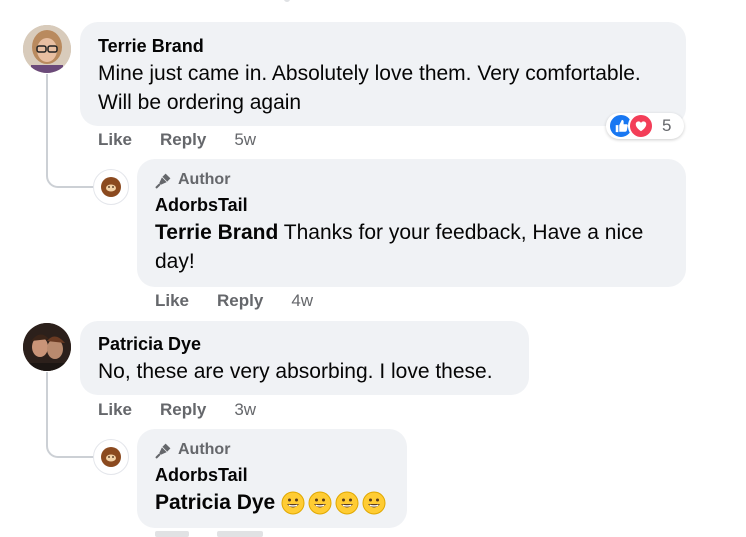  What do you see at coordinates (47, 347) in the screenshot?
I see `avatar-patricia-dye` at bounding box center [47, 347].